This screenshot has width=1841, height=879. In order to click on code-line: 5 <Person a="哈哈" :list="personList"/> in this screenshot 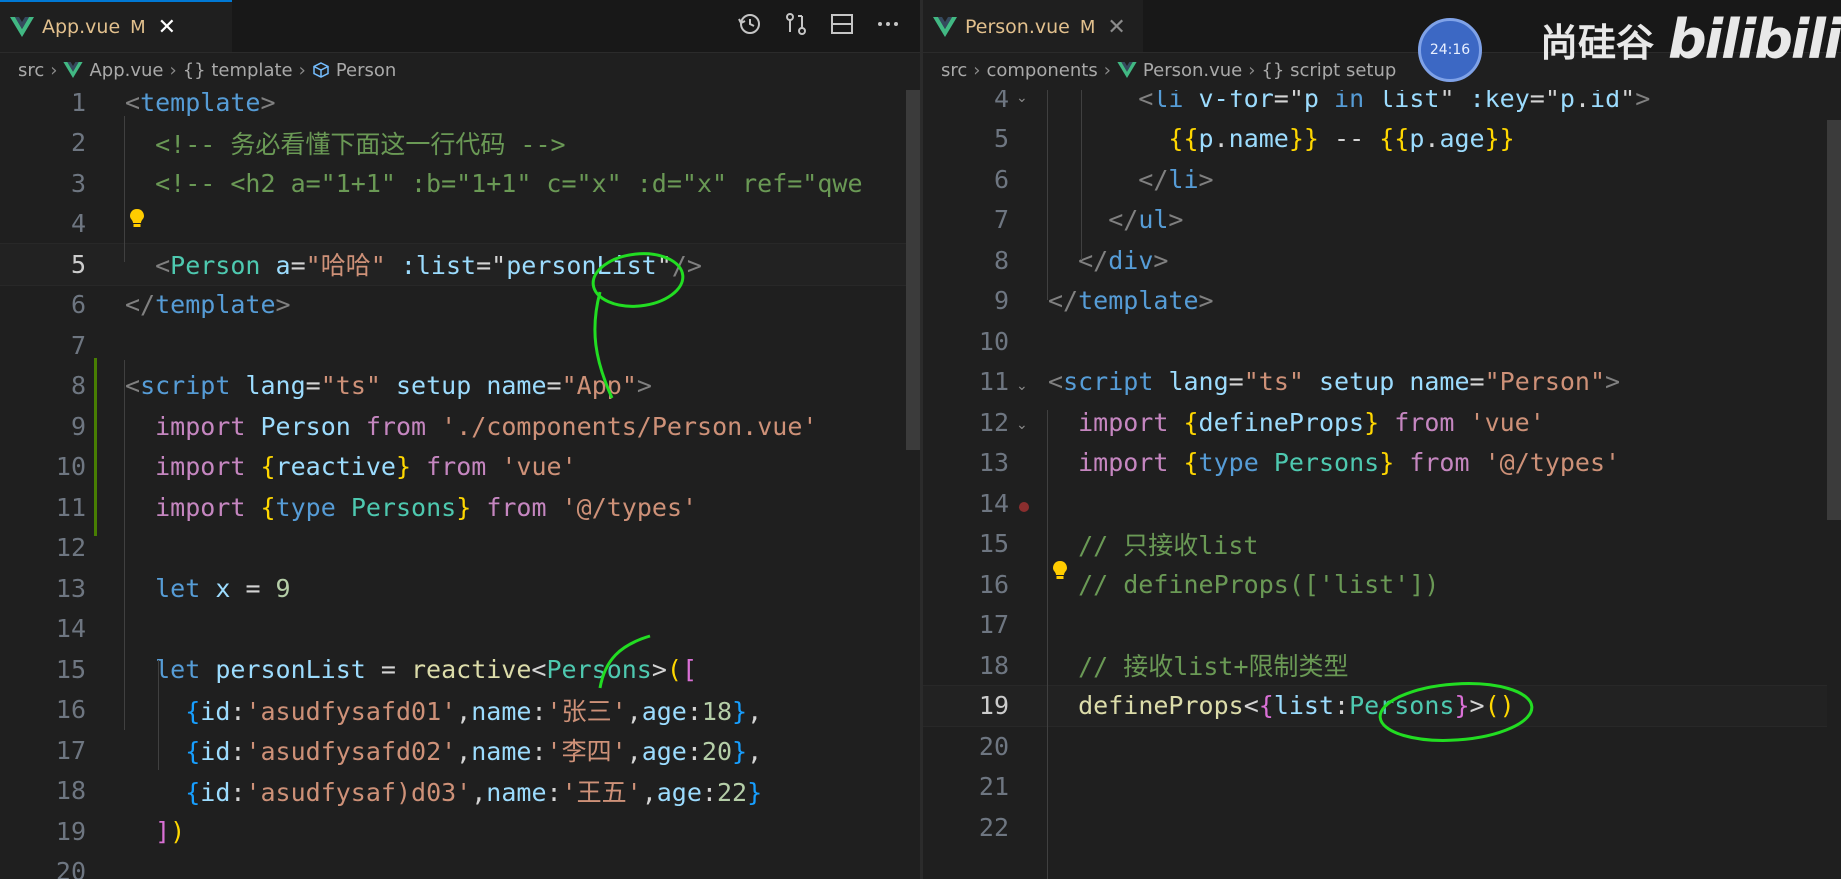, I will do `click(460, 264)`.